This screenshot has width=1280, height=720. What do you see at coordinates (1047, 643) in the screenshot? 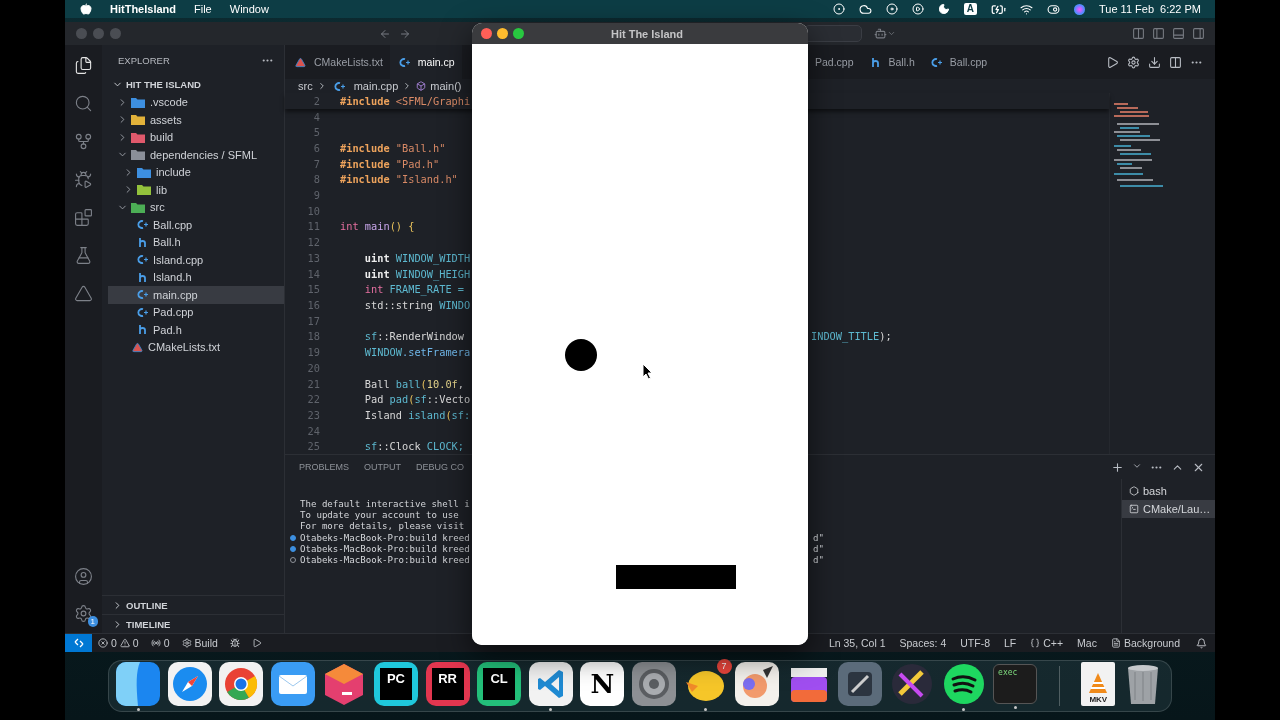
I see `language-mode: C++` at bounding box center [1047, 643].